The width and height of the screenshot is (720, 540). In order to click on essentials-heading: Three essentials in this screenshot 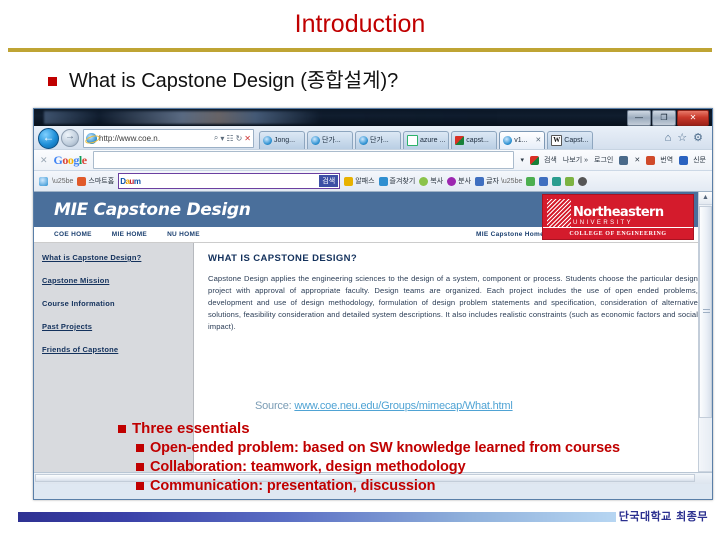, I will do `click(191, 428)`.